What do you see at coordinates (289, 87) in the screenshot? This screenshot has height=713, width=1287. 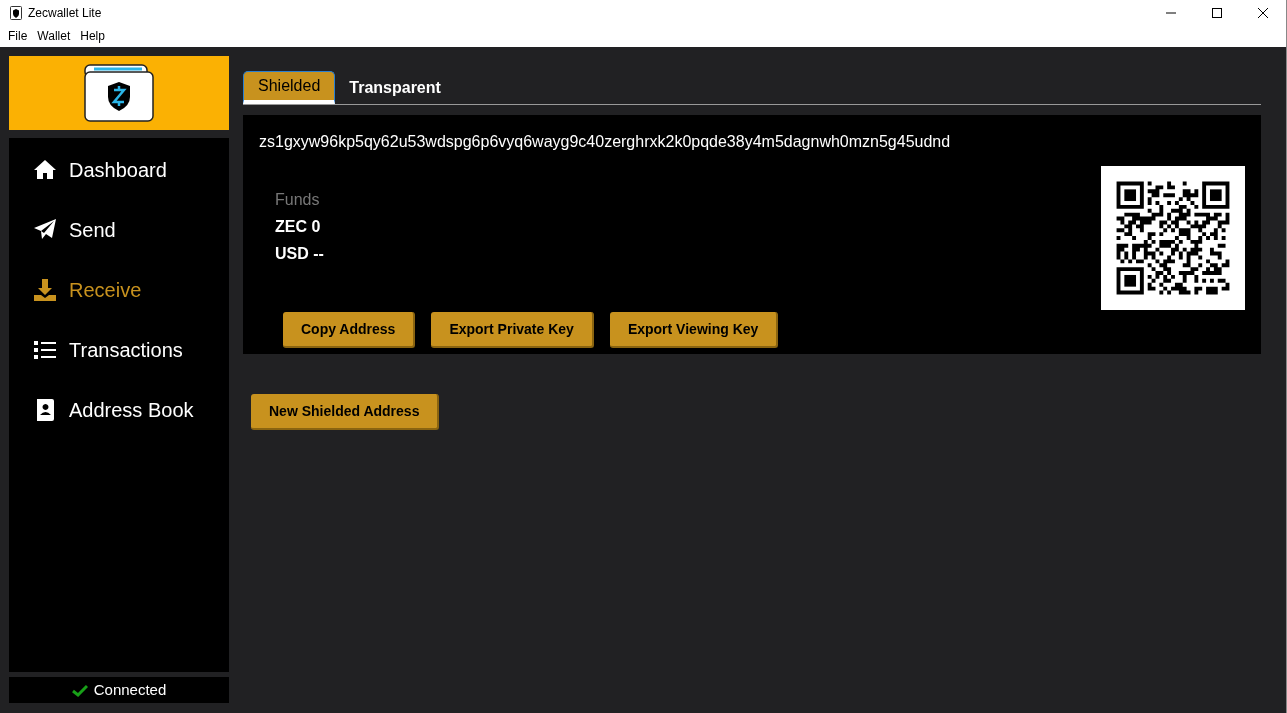 I see `tab: Shielded` at bounding box center [289, 87].